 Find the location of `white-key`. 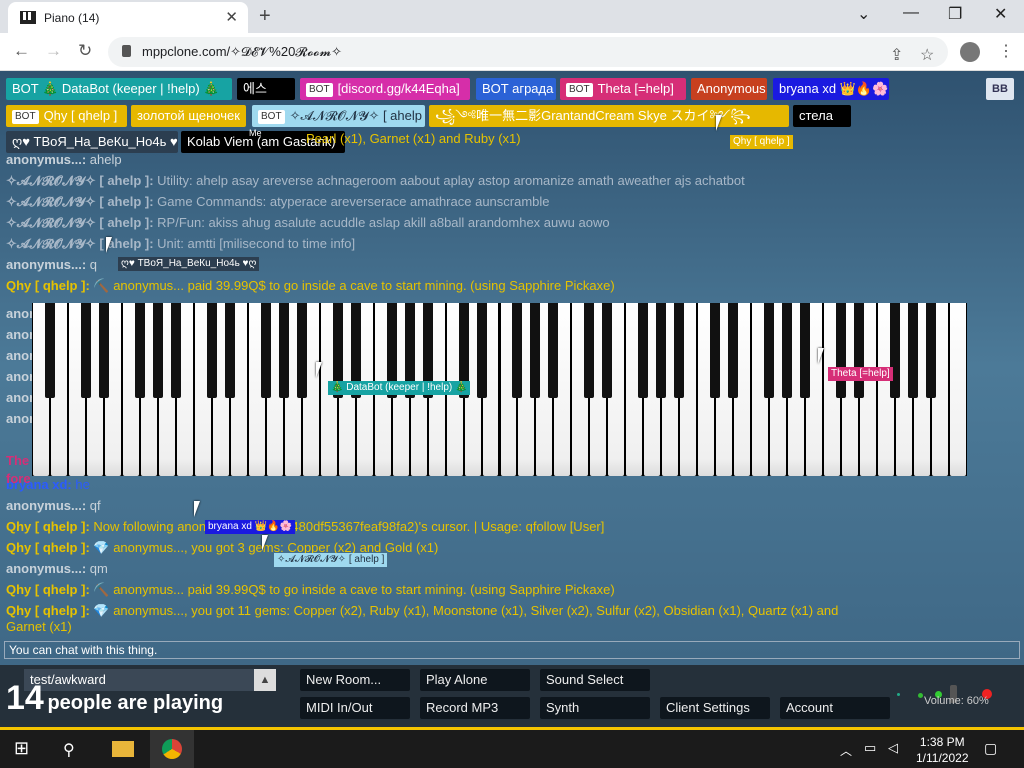

white-key is located at coordinates (958, 389).